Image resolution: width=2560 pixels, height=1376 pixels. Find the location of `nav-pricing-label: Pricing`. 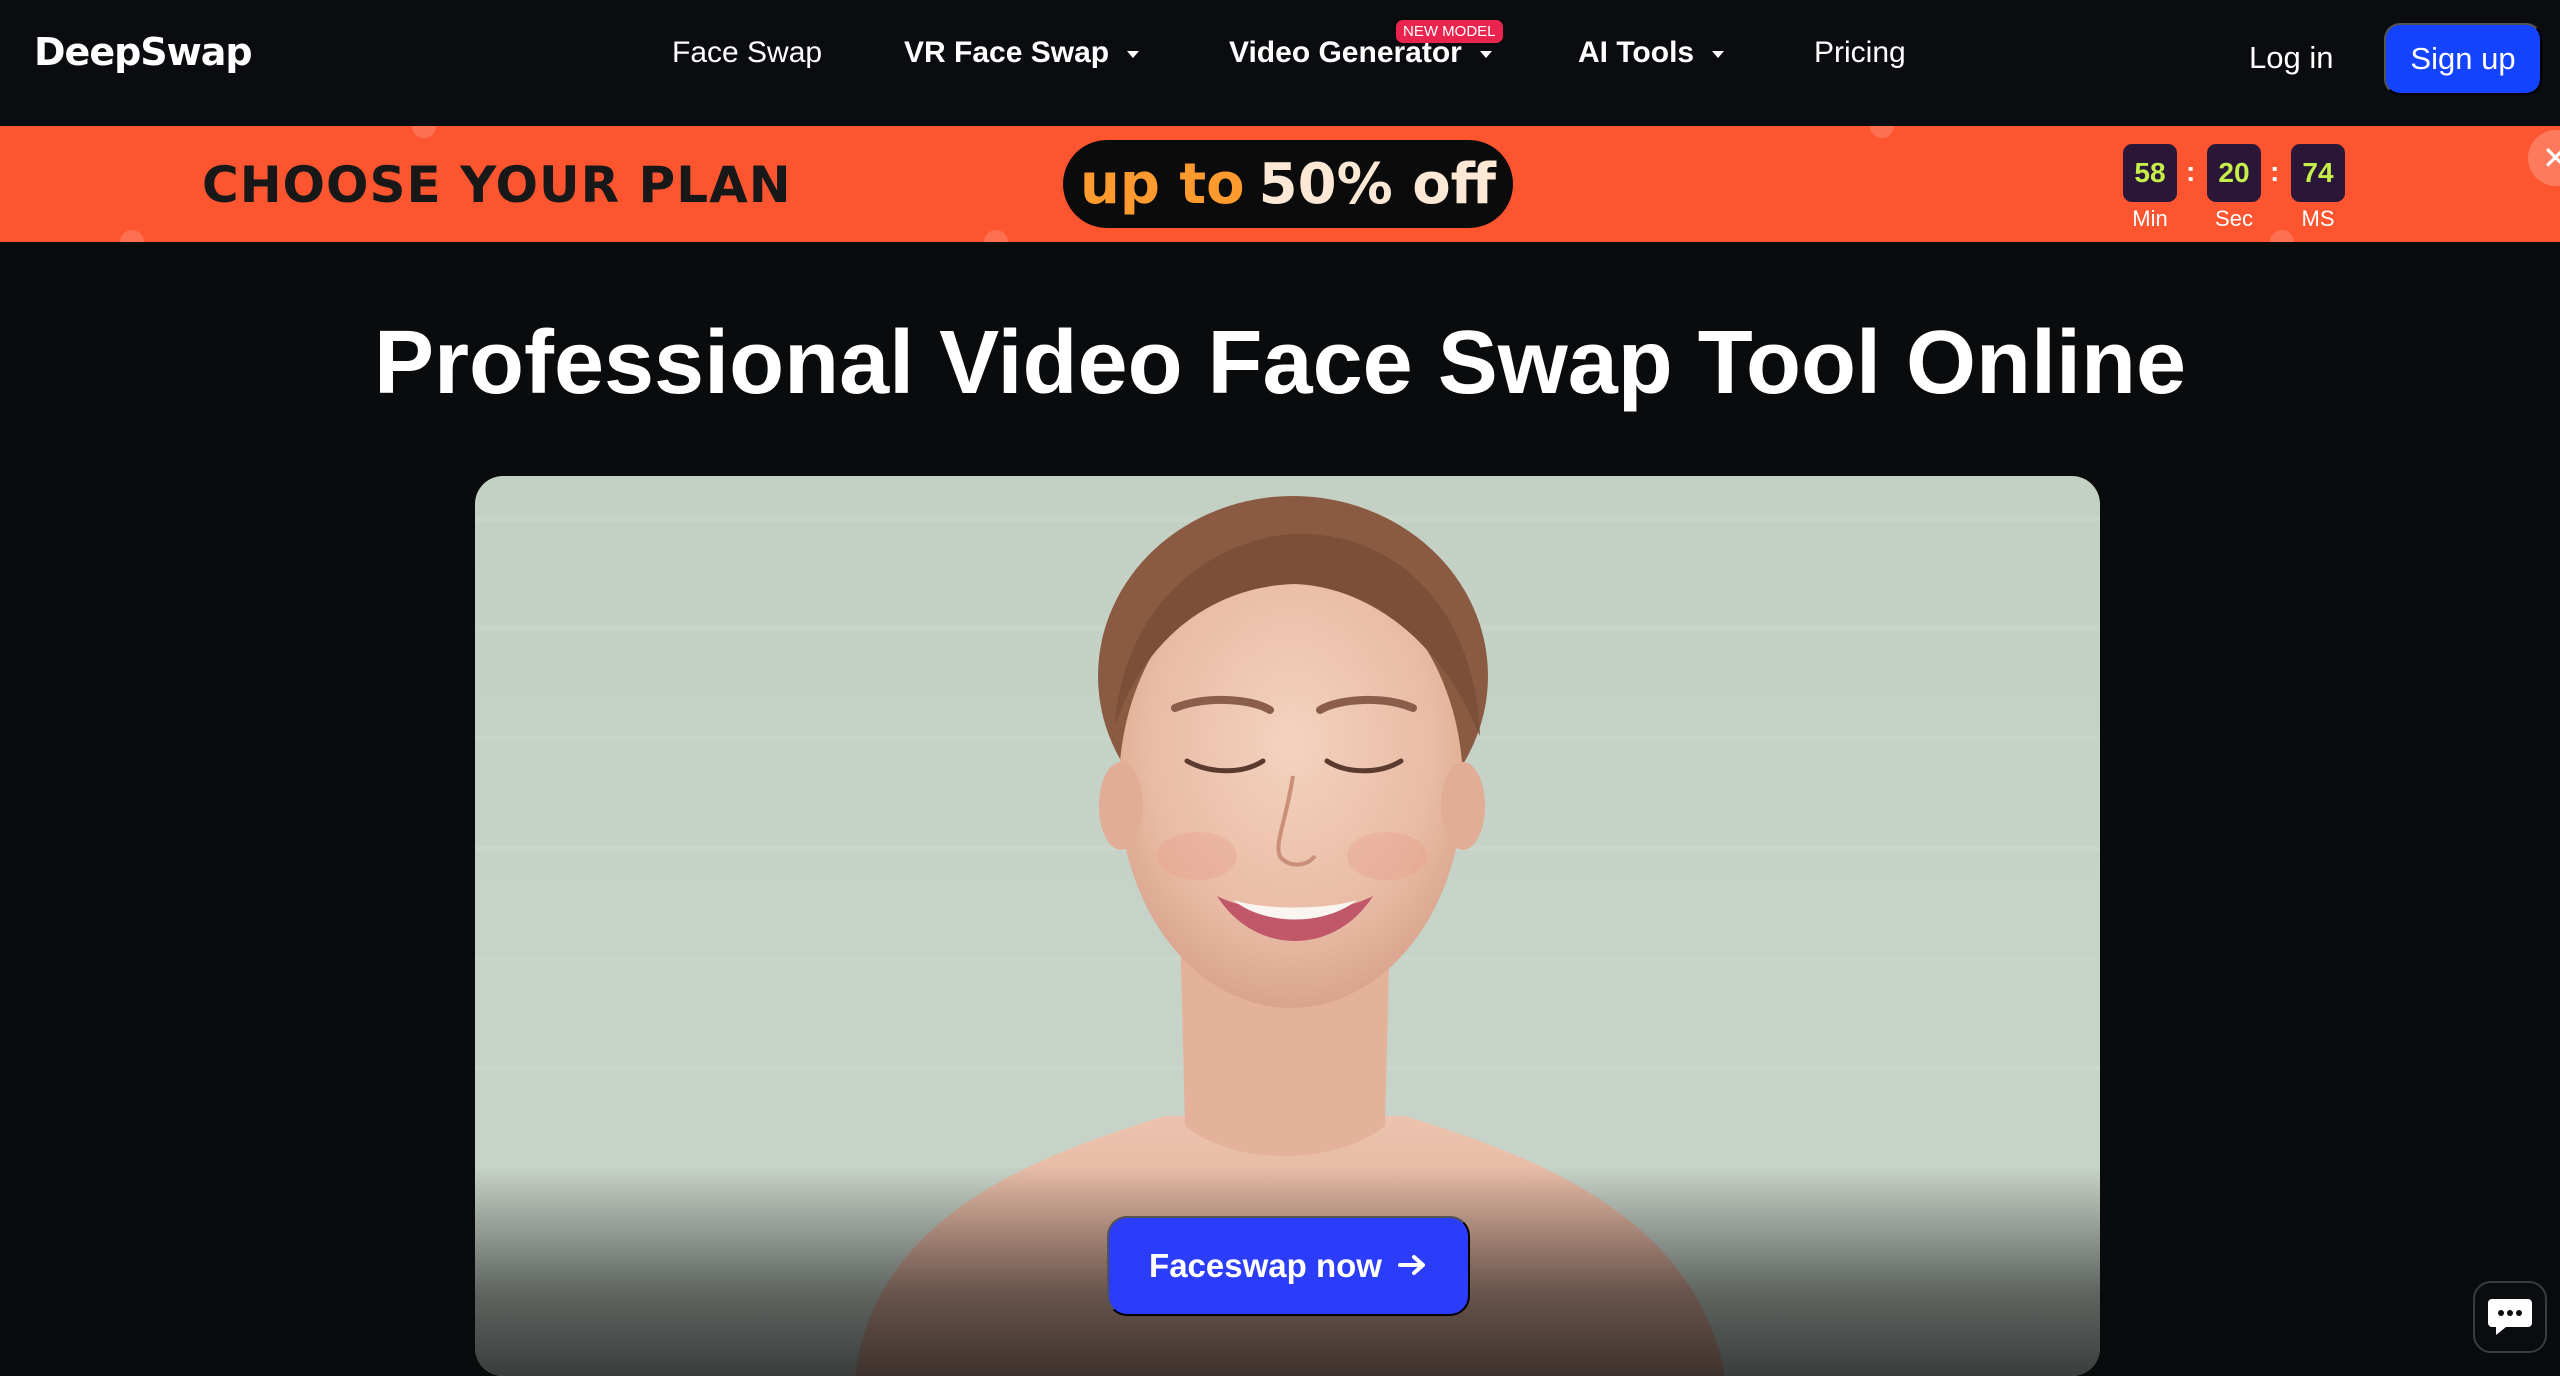

nav-pricing-label: Pricing is located at coordinates (1860, 52).